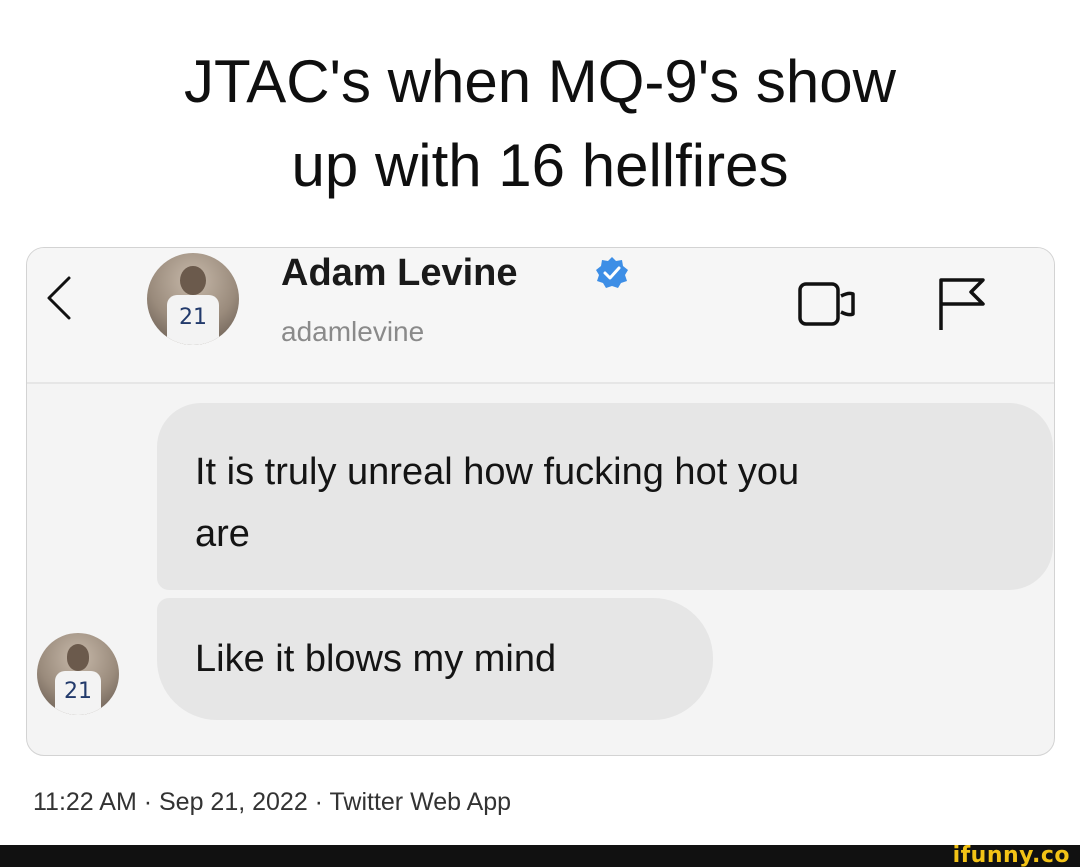 Image resolution: width=1080 pixels, height=867 pixels. I want to click on caption-line-2: up with 16 hellfires, so click(540, 165).